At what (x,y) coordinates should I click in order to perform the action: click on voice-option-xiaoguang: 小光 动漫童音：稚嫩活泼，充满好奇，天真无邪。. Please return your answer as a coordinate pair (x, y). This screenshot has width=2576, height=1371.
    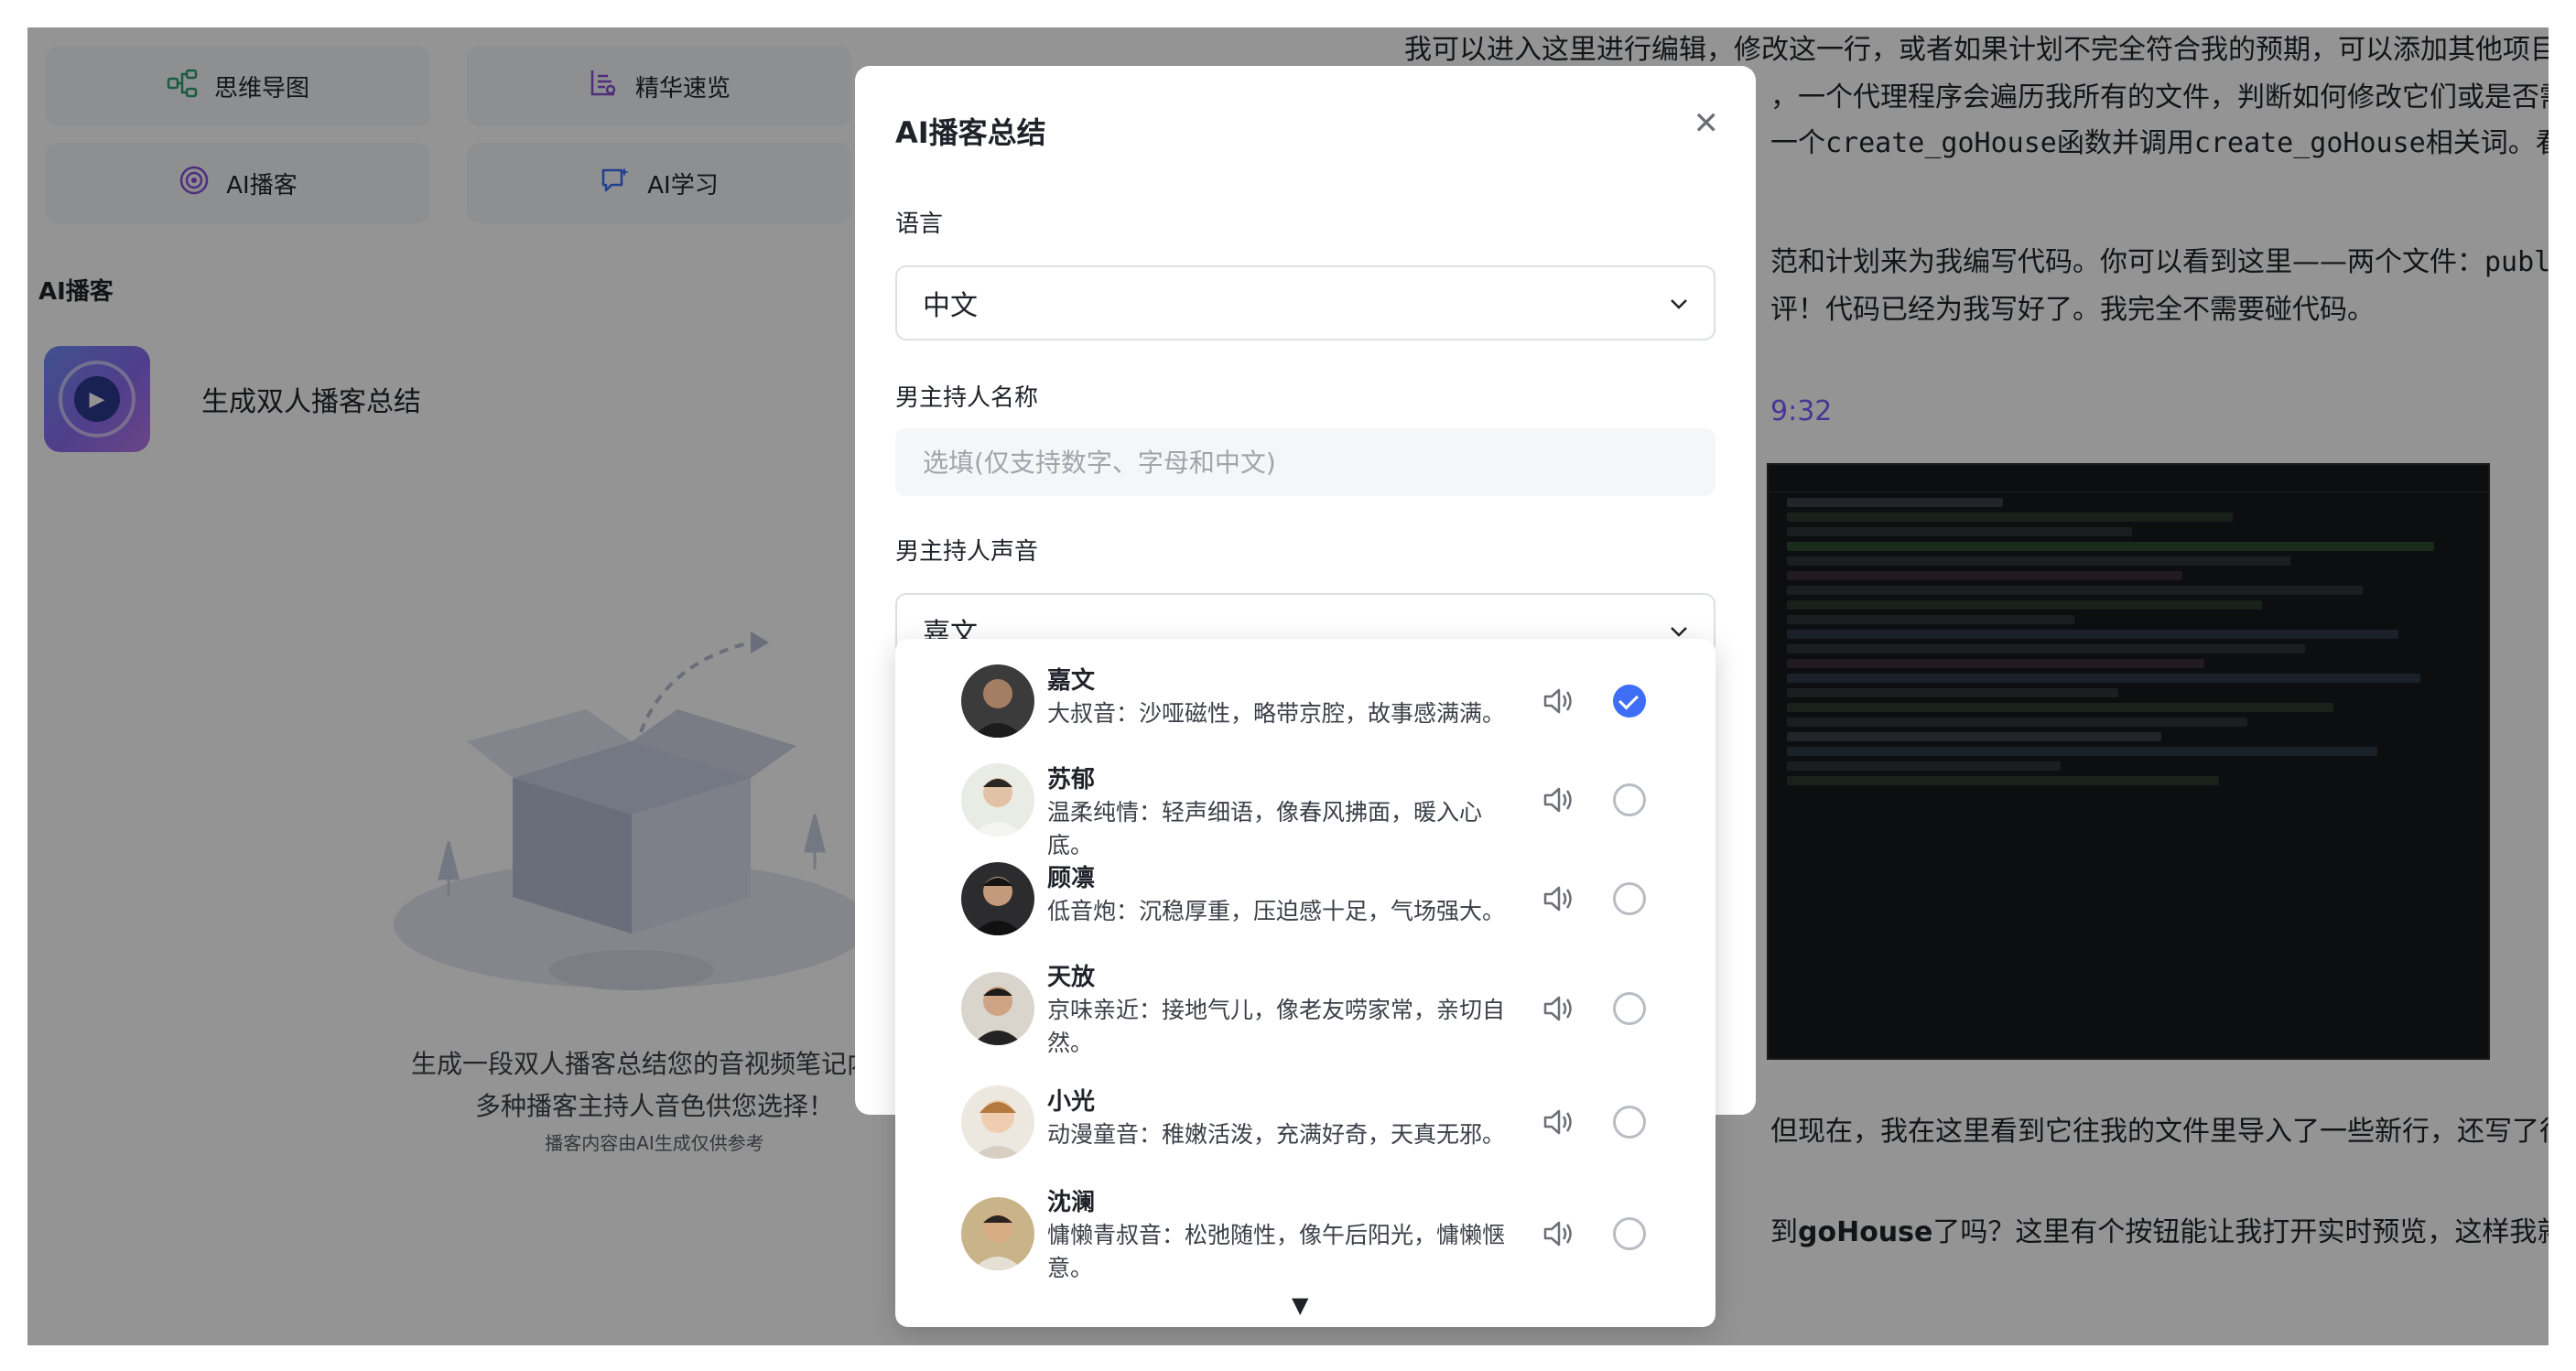
    Looking at the image, I should click on (1305, 1130).